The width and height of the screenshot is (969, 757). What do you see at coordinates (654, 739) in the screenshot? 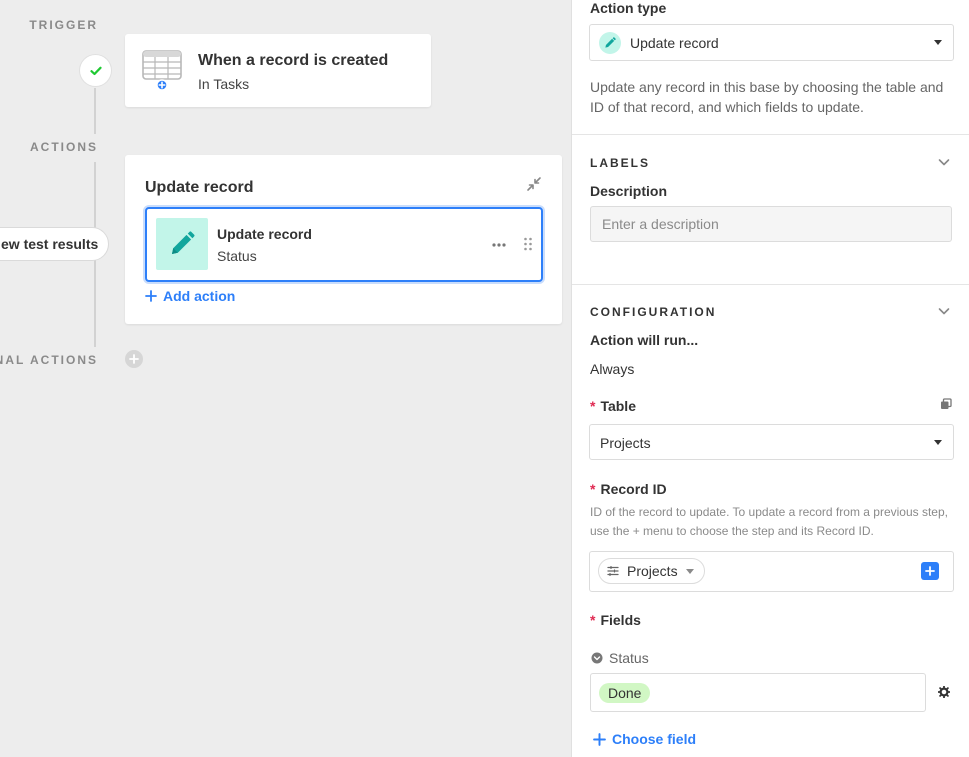
I see `choose-field-label: Choose field` at bounding box center [654, 739].